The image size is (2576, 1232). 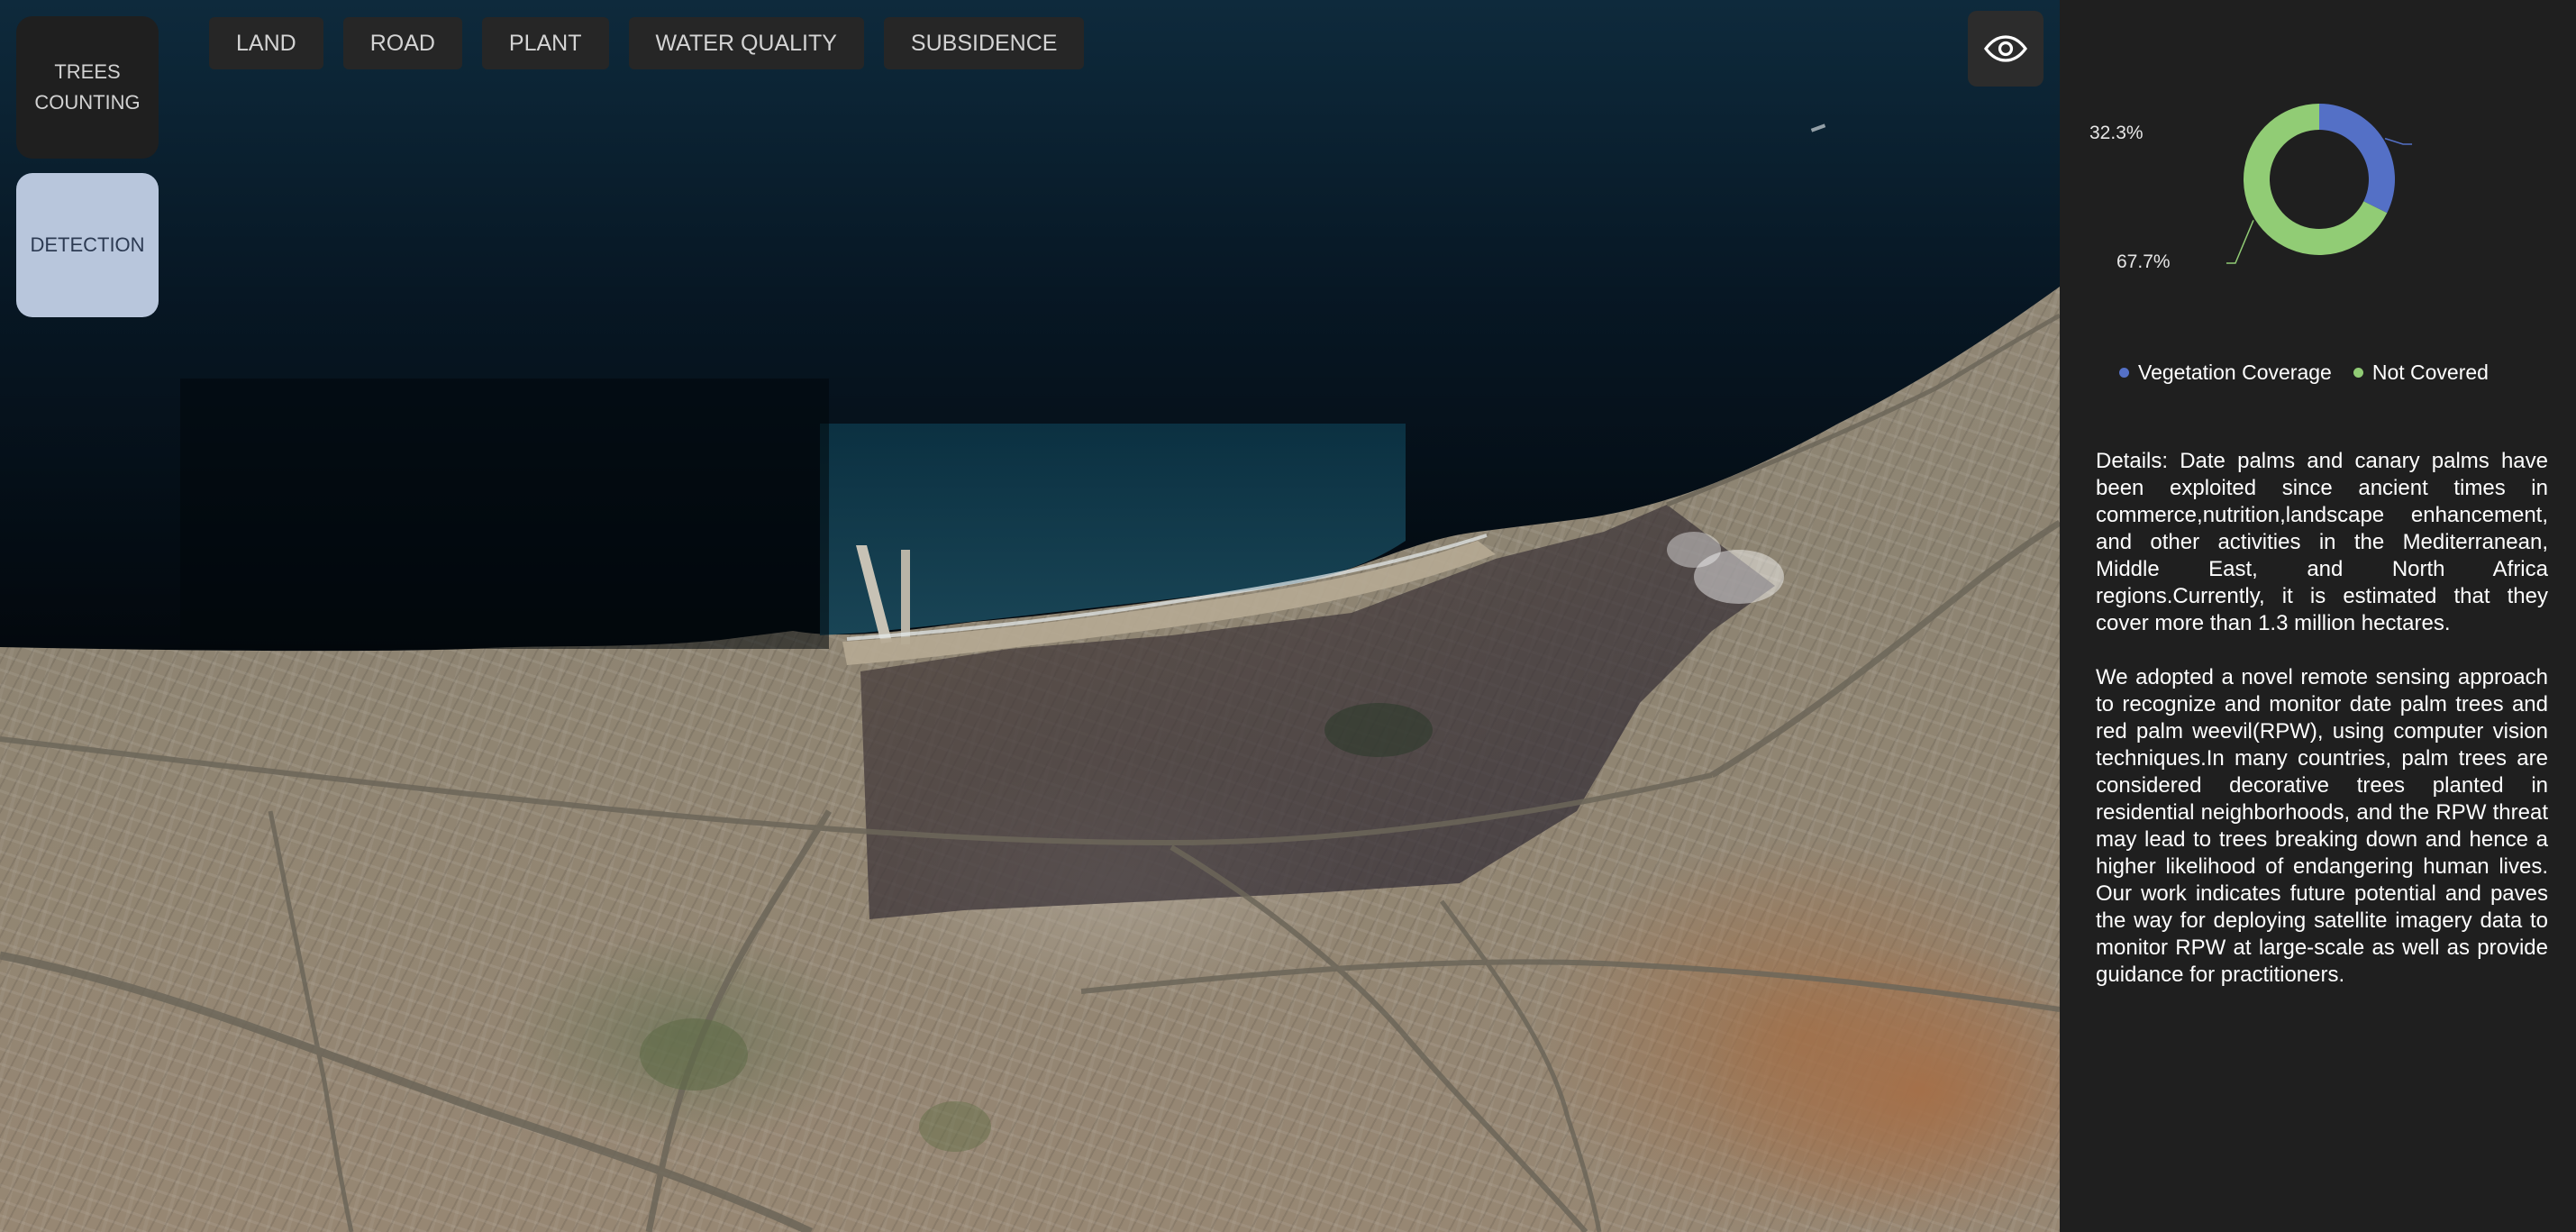 I want to click on chart-data-label-not-covered: 67.7%, so click(x=2143, y=261).